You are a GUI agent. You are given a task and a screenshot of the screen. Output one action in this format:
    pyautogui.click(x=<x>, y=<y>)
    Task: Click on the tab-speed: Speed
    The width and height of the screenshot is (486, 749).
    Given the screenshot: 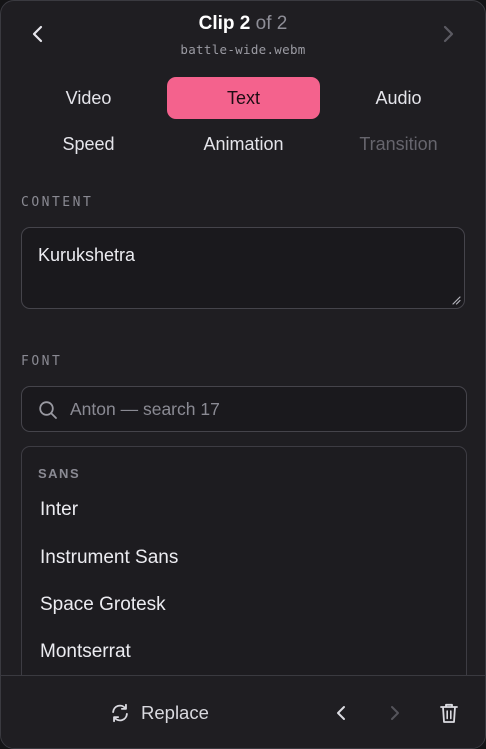 What is the action you would take?
    pyautogui.click(x=88, y=144)
    